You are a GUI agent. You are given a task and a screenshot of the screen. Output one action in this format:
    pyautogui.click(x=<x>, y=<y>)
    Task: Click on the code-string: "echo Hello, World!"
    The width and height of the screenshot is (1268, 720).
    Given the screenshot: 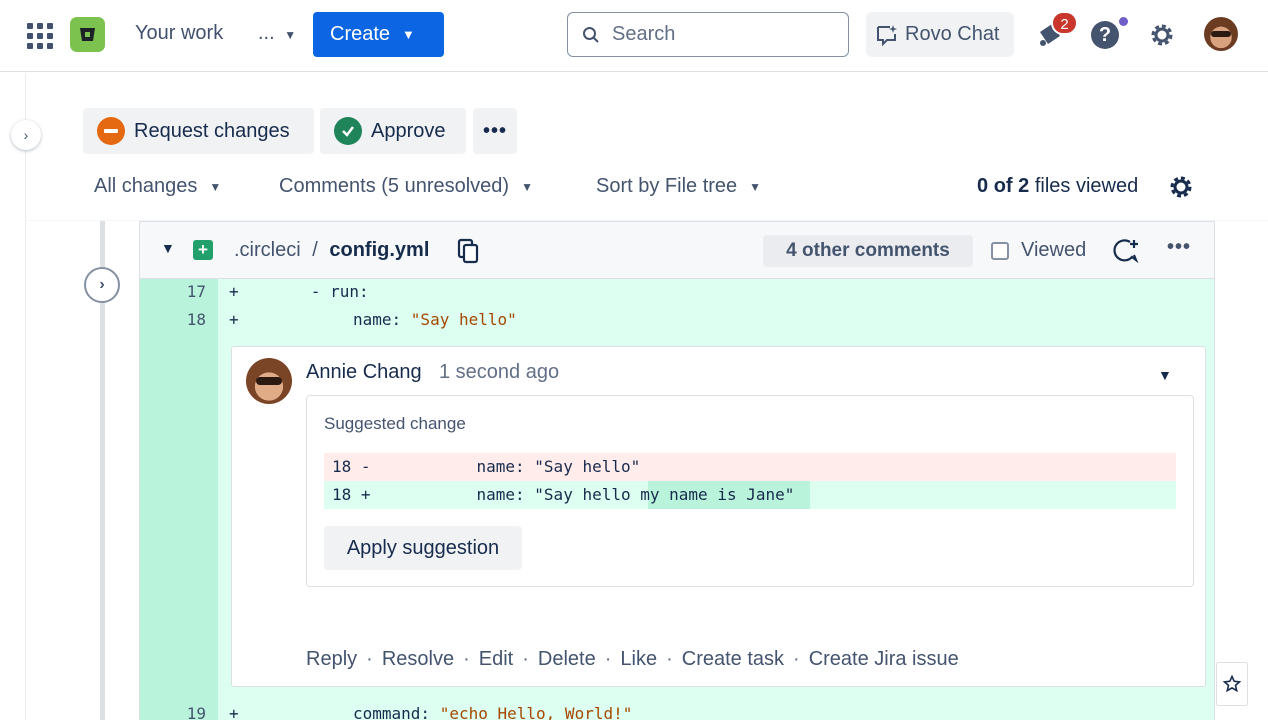 What is the action you would take?
    pyautogui.click(x=536, y=712)
    